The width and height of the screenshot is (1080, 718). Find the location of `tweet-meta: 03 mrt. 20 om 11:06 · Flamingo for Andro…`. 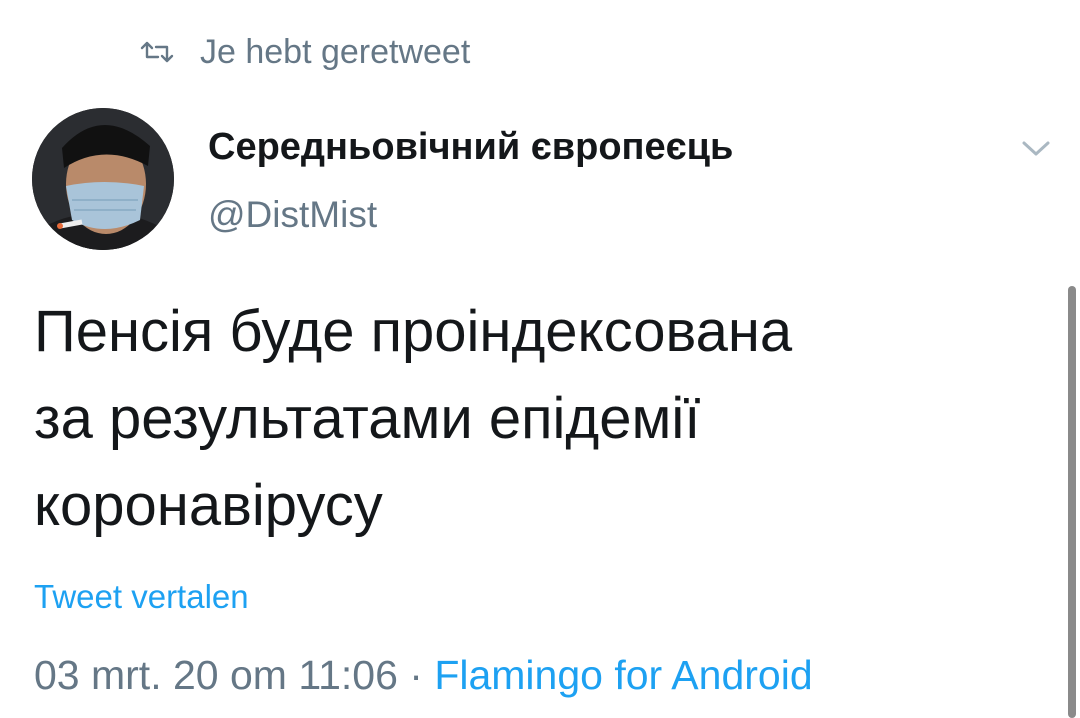

tweet-meta: 03 mrt. 20 om 11:06 · Flamingo for Andro… is located at coordinates (423, 675).